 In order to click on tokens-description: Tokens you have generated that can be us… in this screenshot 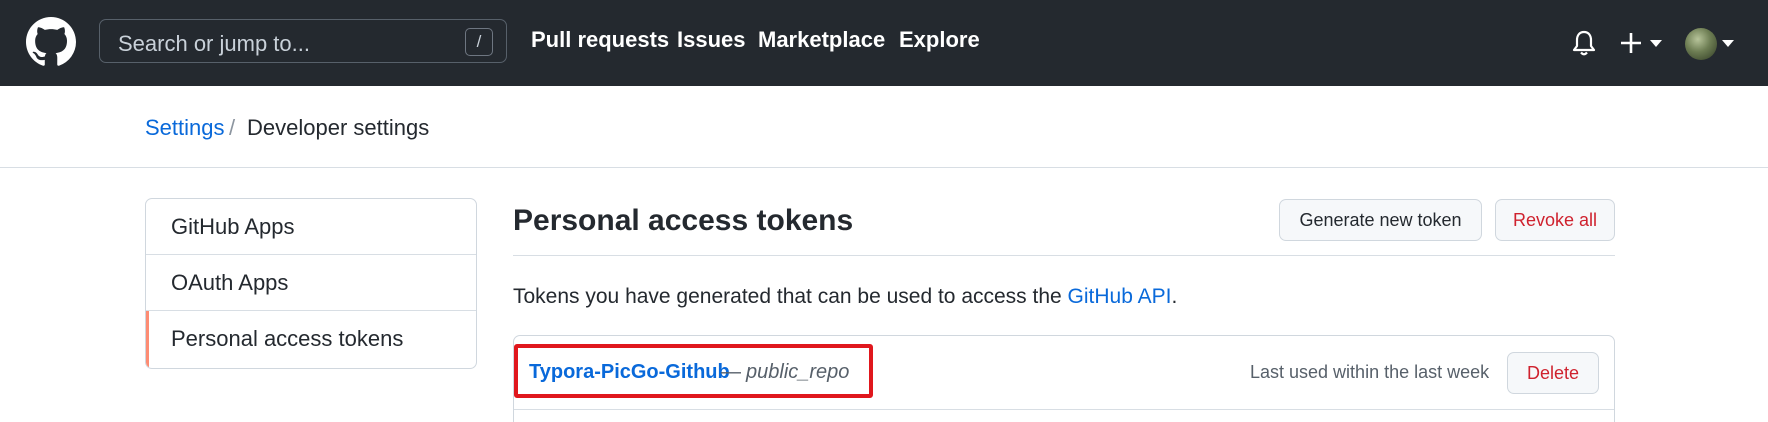, I will do `click(845, 297)`.